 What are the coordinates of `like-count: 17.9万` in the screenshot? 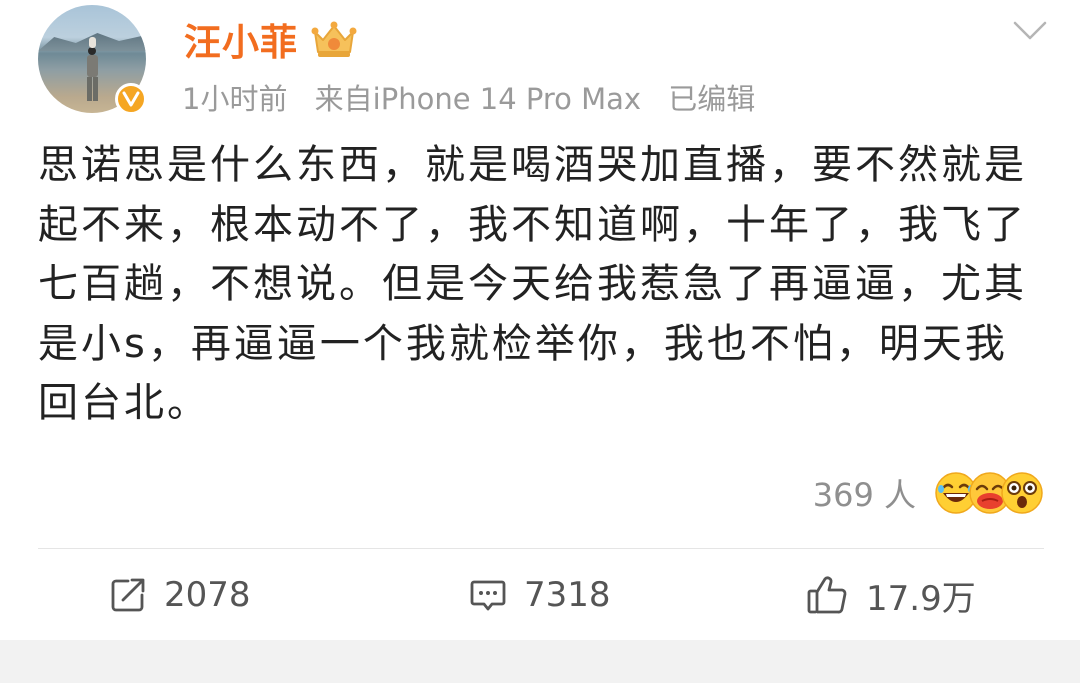 It's located at (921, 598).